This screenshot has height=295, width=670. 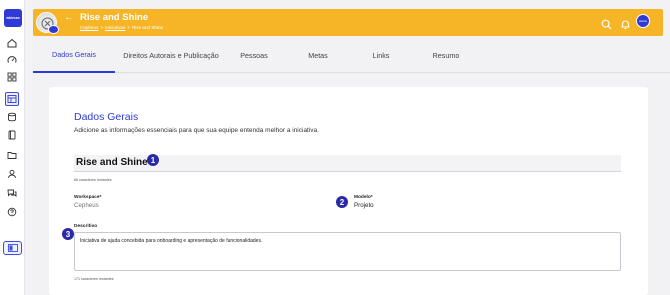 What do you see at coordinates (318, 56) in the screenshot?
I see `tab-metas: Metas` at bounding box center [318, 56].